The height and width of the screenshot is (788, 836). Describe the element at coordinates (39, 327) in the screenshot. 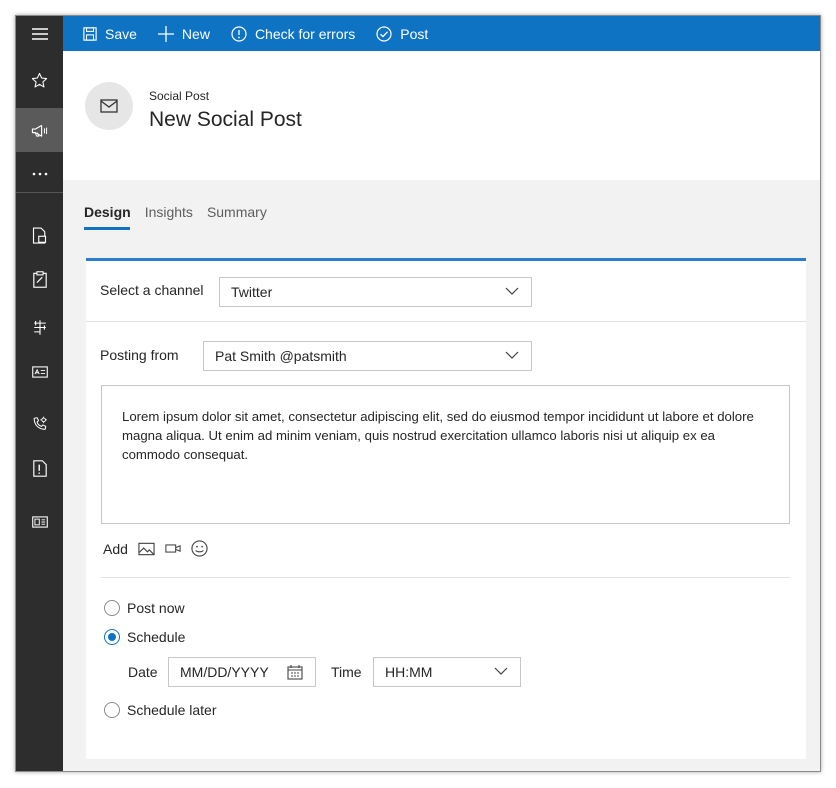

I see `flow-icon` at that location.